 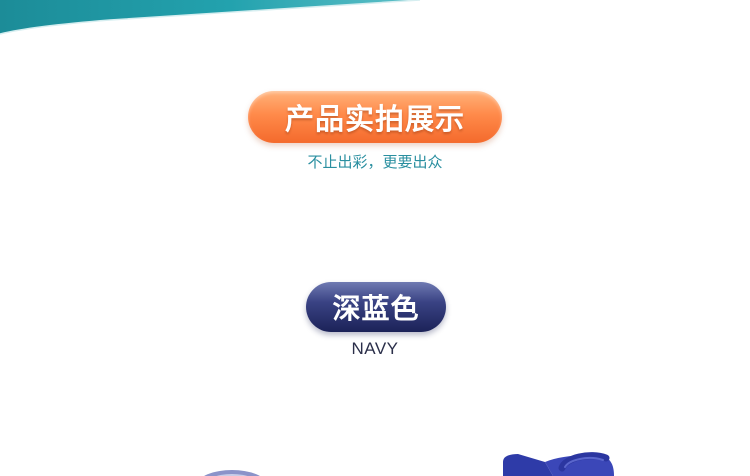 I want to click on color-name-pill: 深蓝色, so click(x=376, y=307).